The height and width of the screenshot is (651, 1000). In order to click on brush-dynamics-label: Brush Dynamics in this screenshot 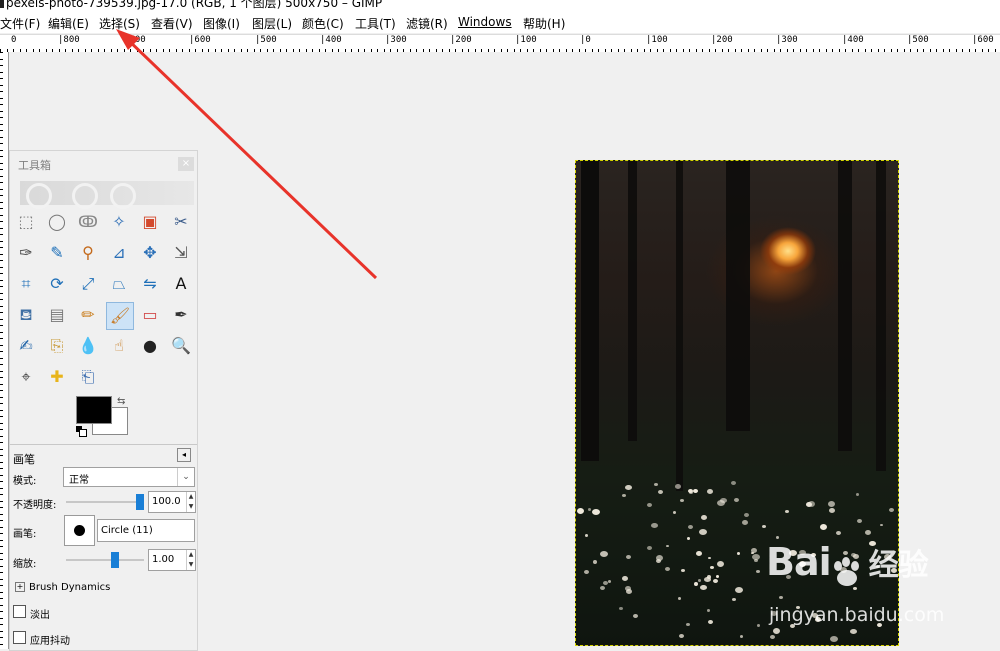, I will do `click(70, 587)`.